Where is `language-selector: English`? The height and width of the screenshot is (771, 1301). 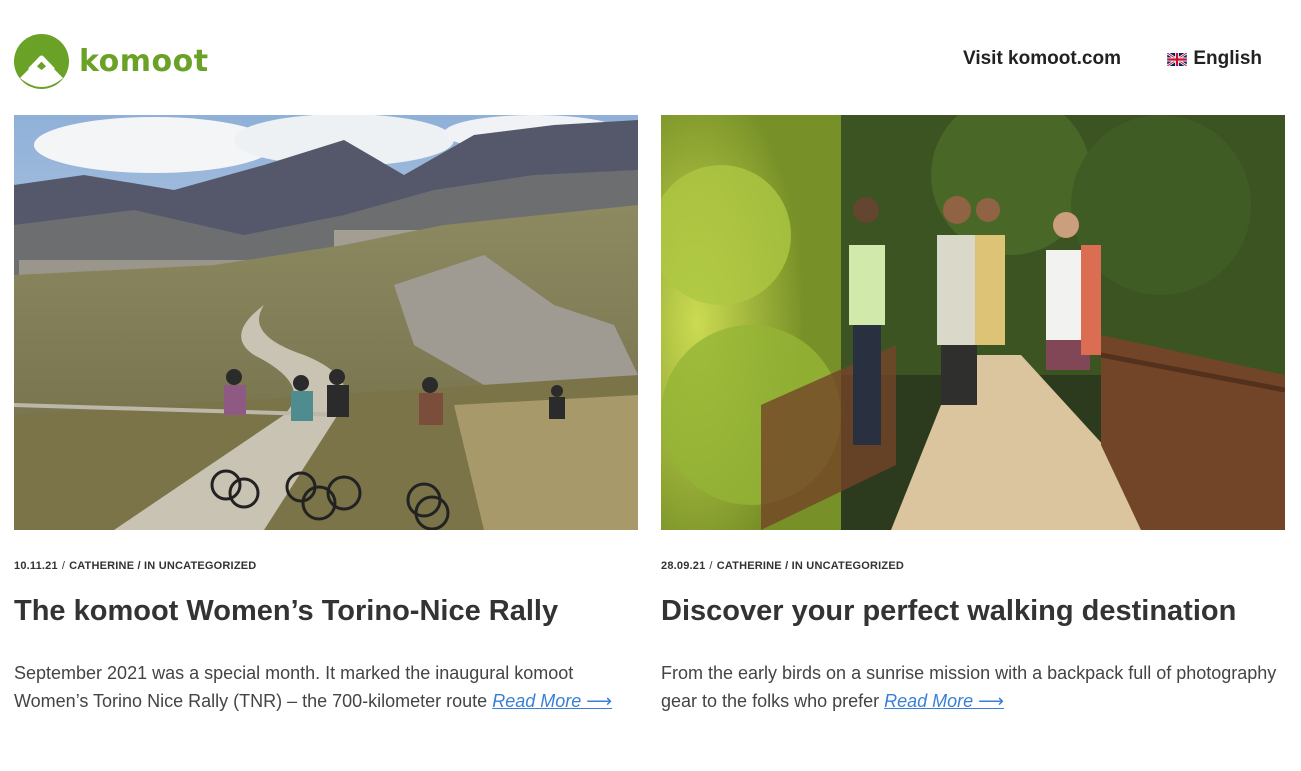 language-selector: English is located at coordinates (1214, 59).